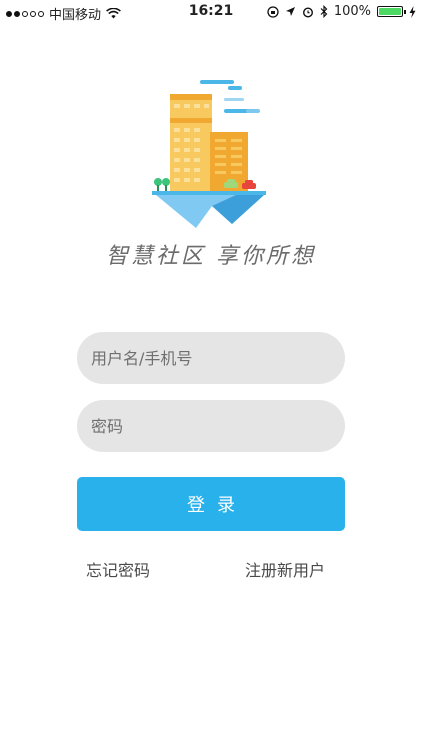 The image size is (422, 750). I want to click on city-logo-image, so click(209, 154).